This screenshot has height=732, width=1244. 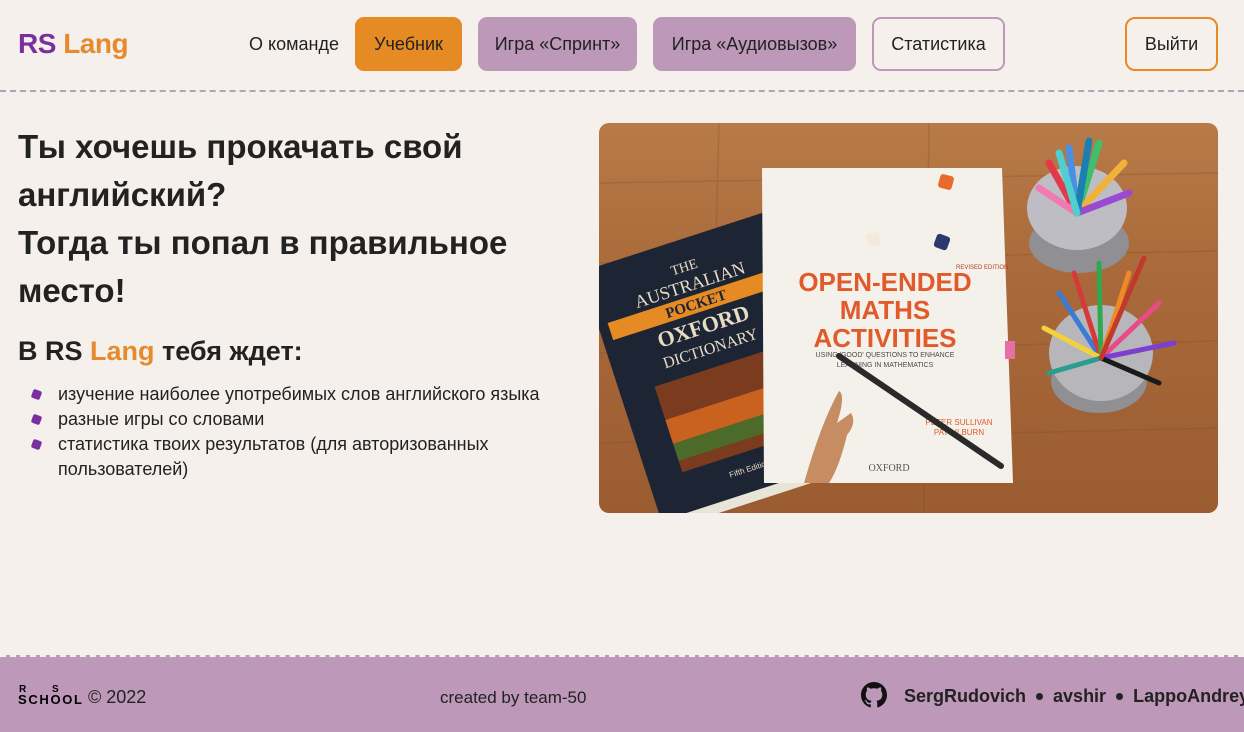 I want to click on hero-title-line1: Ты хочешь прокачать свой английский?, so click(x=240, y=170).